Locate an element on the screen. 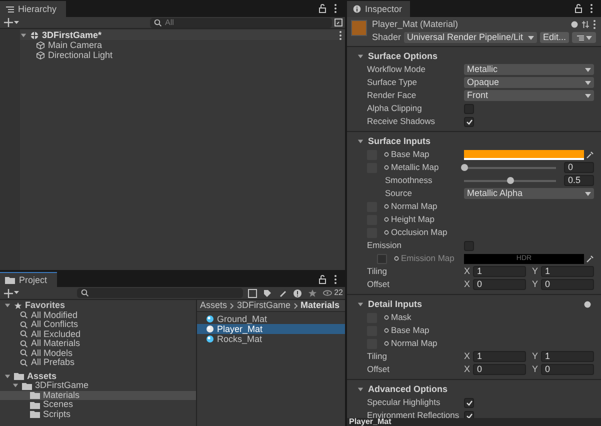 The image size is (601, 426). presets-dropdown is located at coordinates (584, 37).